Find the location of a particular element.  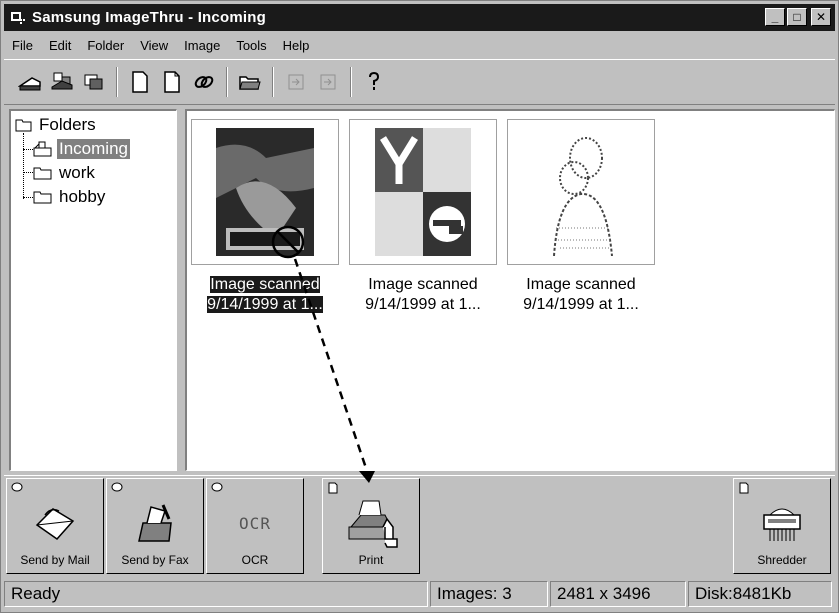

status-bar: Ready Images: 3 2481 x 3496 Disk:8481Kb is located at coordinates (419, 595).